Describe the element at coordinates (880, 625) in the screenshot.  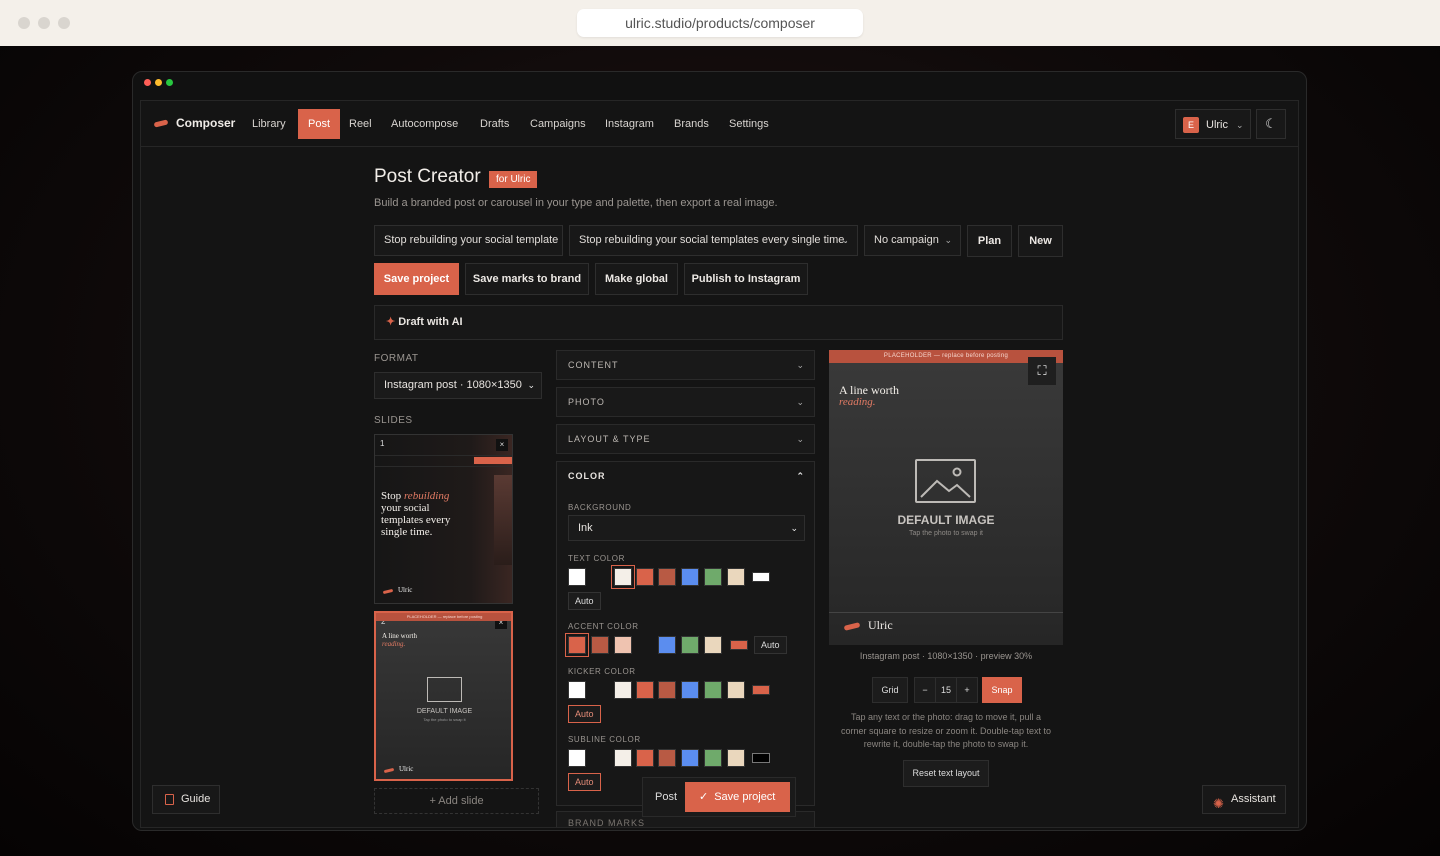
I see `preview-brand-name: Ulric` at that location.